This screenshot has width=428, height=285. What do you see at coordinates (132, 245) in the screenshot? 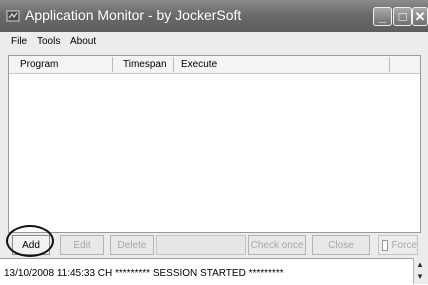
I see `delete-button: Delete` at bounding box center [132, 245].